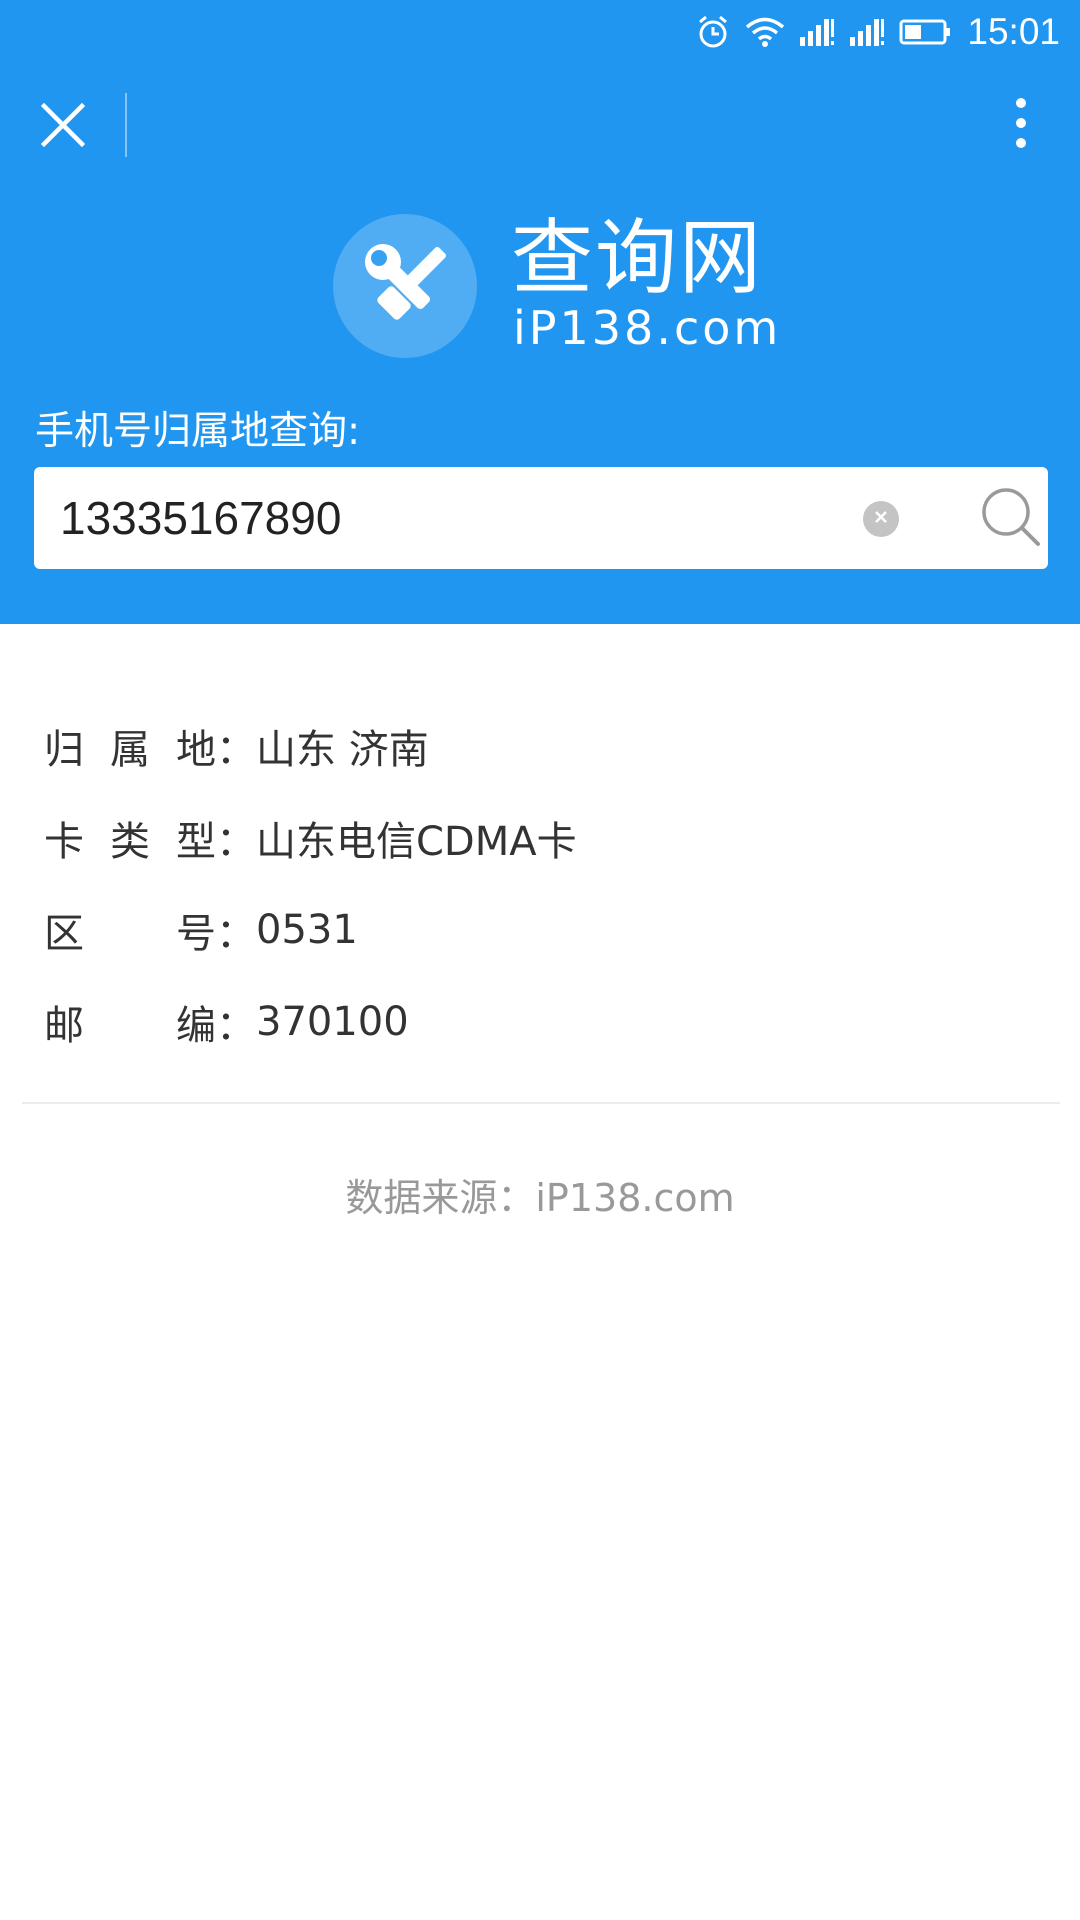  What do you see at coordinates (130, 842) in the screenshot?
I see `result-label: 卡类型` at bounding box center [130, 842].